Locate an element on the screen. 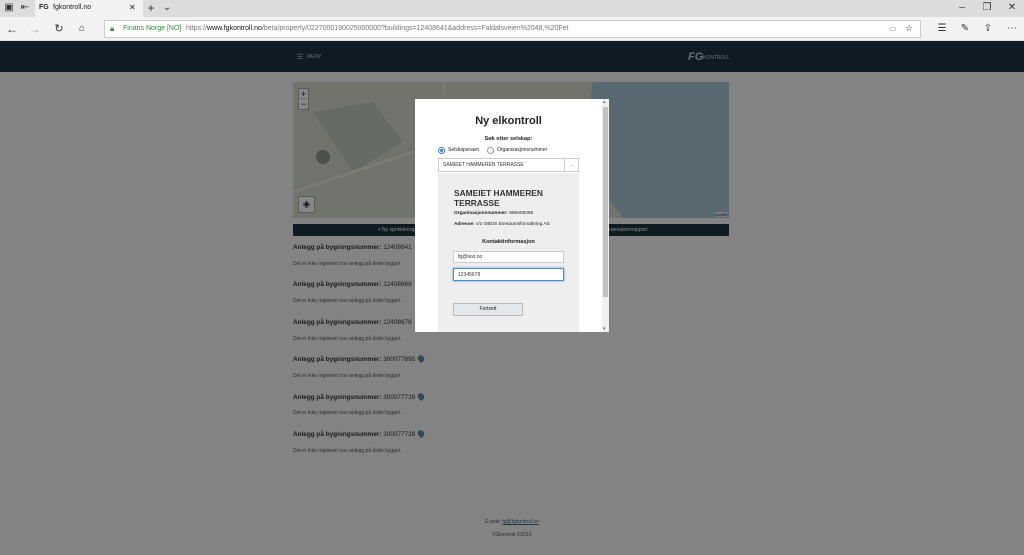 The image size is (1024, 555). scrollbar-thumb is located at coordinates (605, 202).